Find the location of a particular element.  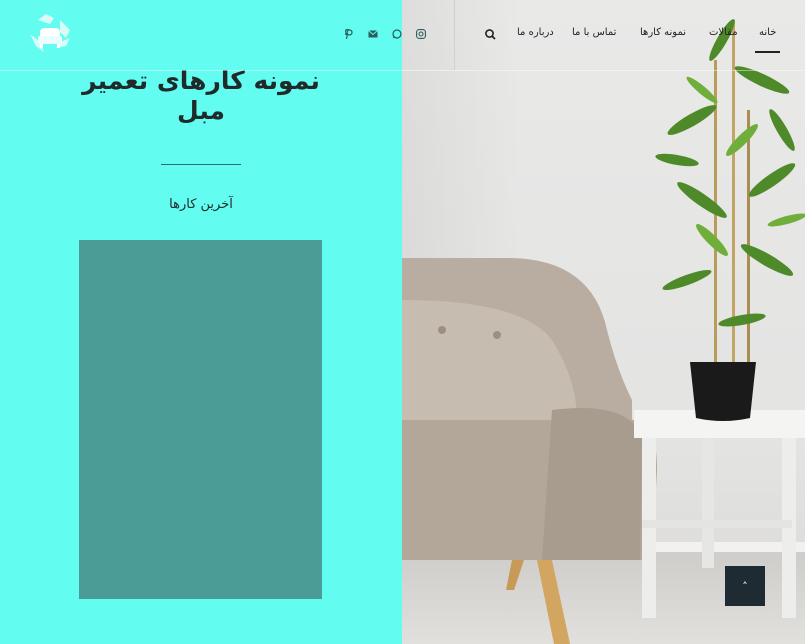

nav-item-home: خانه is located at coordinates (767, 40).